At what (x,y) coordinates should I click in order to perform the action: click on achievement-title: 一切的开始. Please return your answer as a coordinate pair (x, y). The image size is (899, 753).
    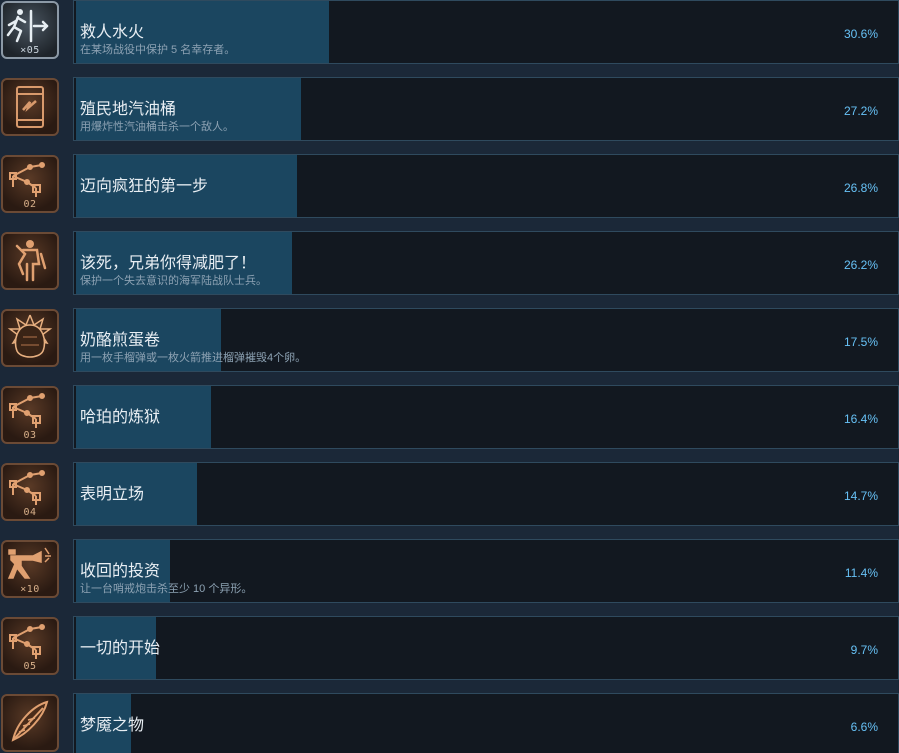
    Looking at the image, I should click on (120, 648).